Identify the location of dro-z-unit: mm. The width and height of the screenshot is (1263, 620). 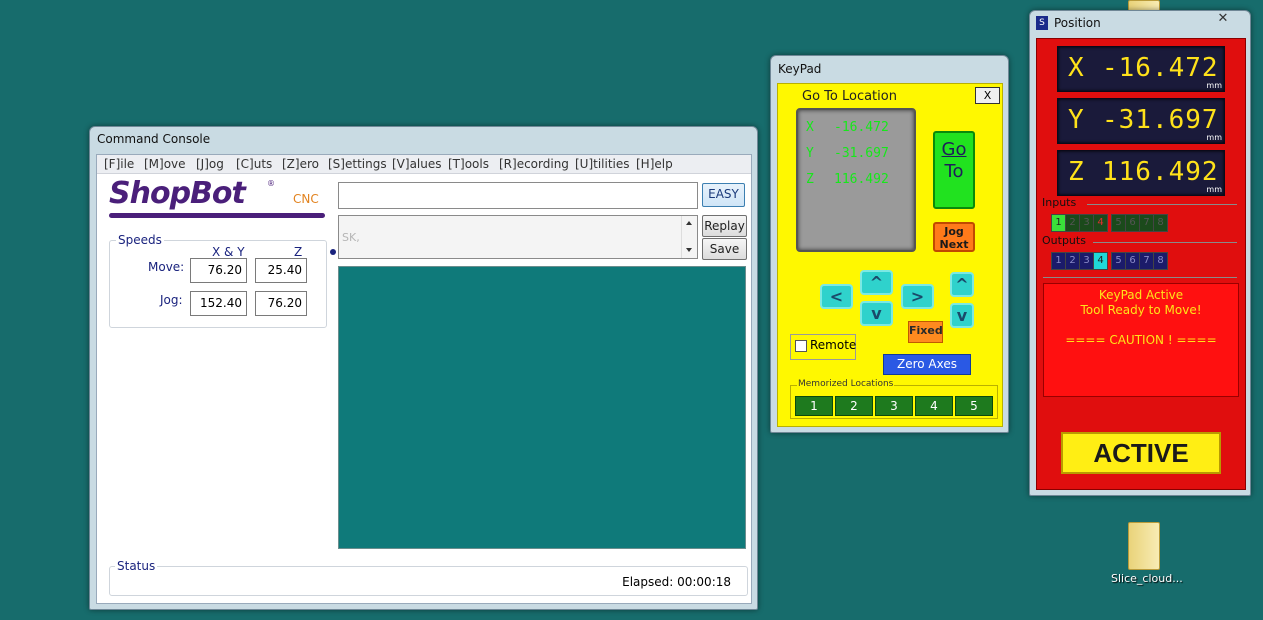
(1214, 189).